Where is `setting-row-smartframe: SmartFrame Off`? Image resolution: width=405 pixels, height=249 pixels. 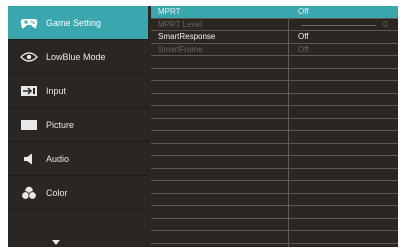
setting-row-smartframe: SmartFrame Off is located at coordinates (274, 50).